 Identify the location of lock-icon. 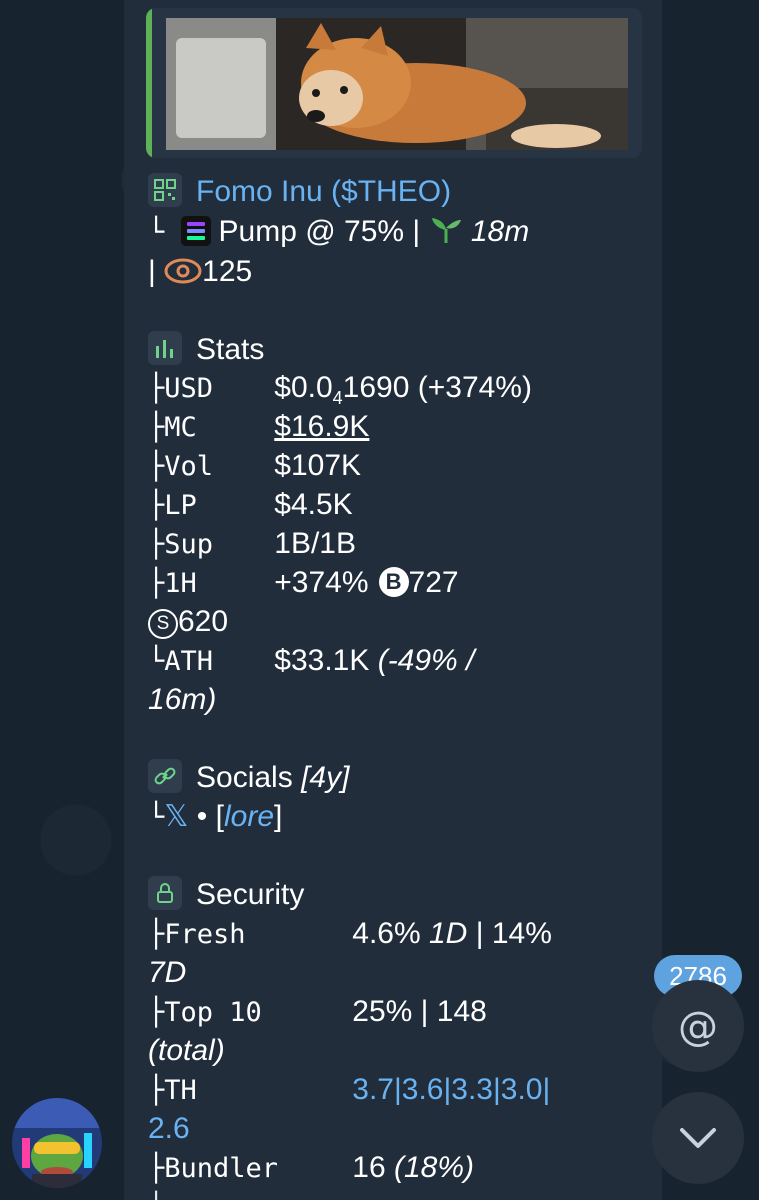
(165, 893).